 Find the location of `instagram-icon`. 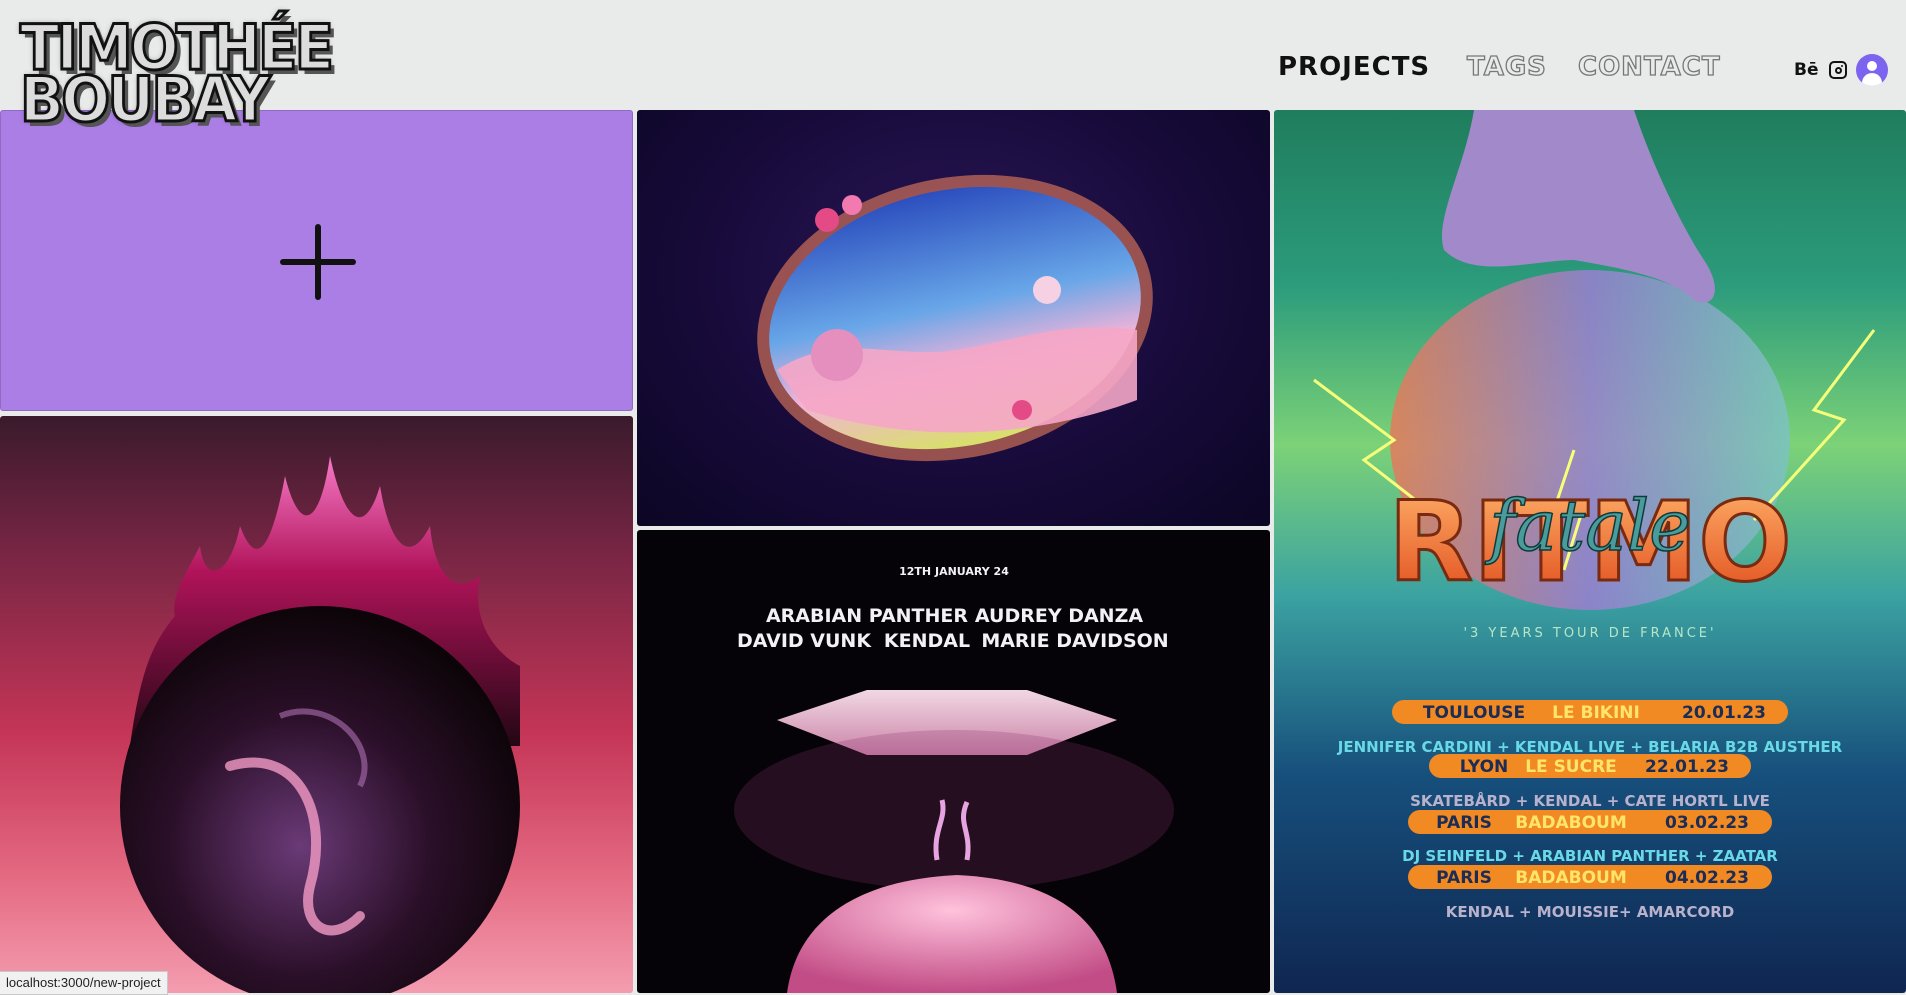

instagram-icon is located at coordinates (1838, 70).